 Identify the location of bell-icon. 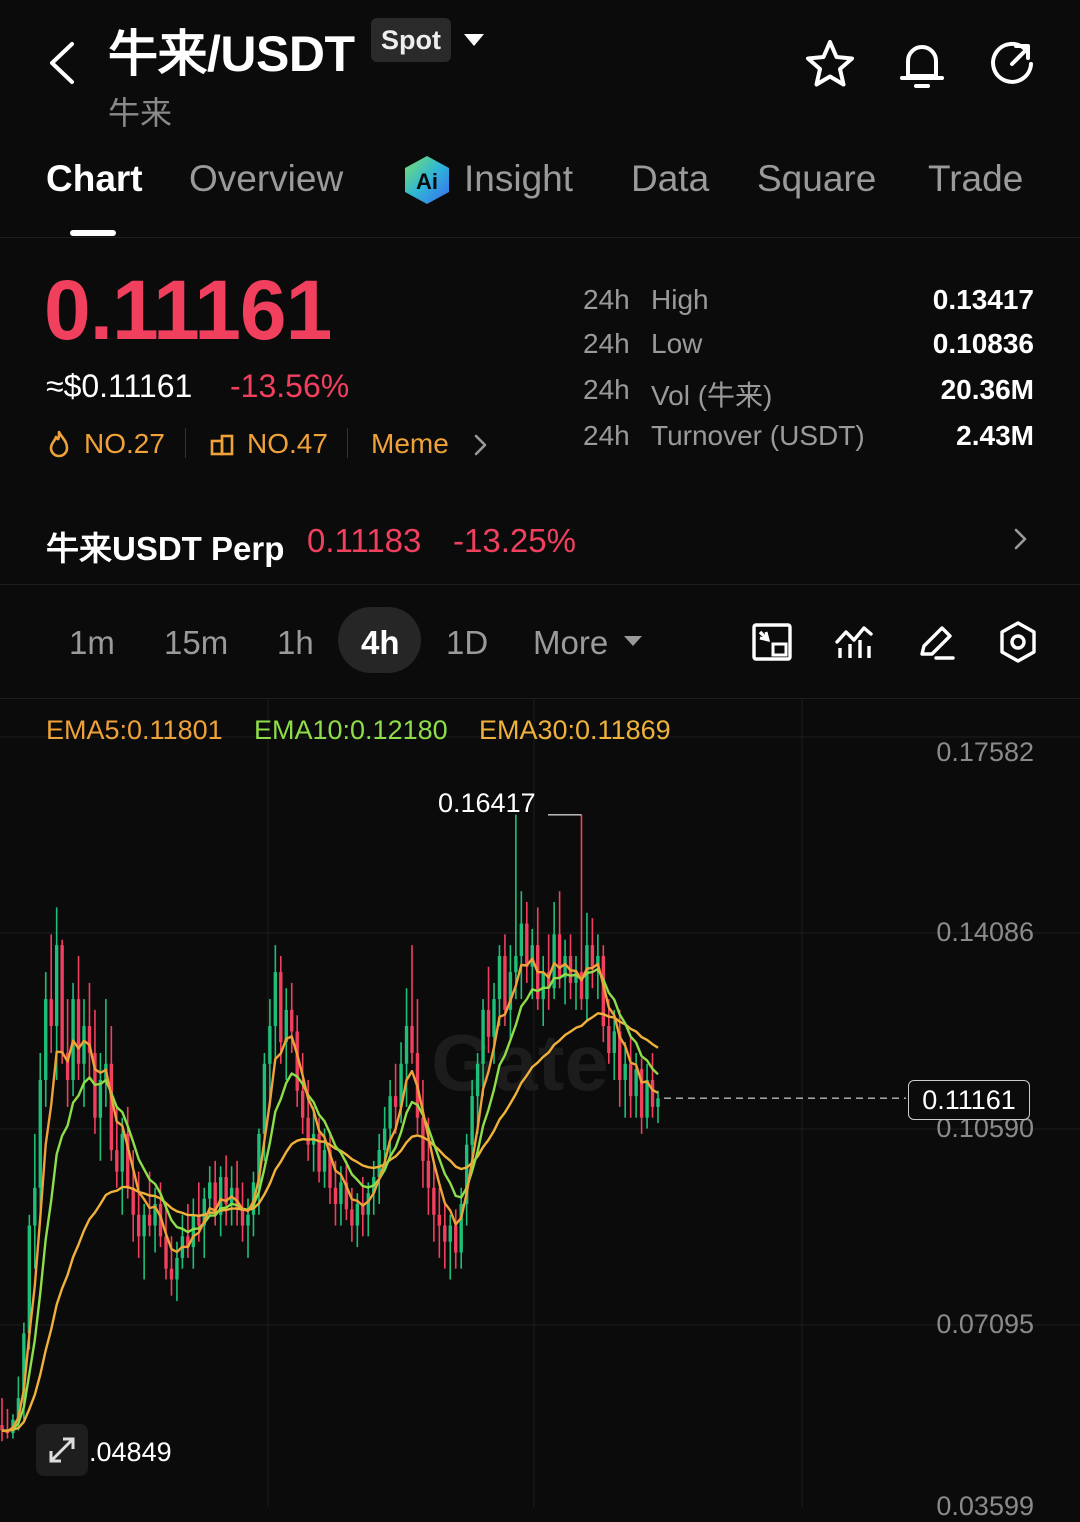
(922, 66).